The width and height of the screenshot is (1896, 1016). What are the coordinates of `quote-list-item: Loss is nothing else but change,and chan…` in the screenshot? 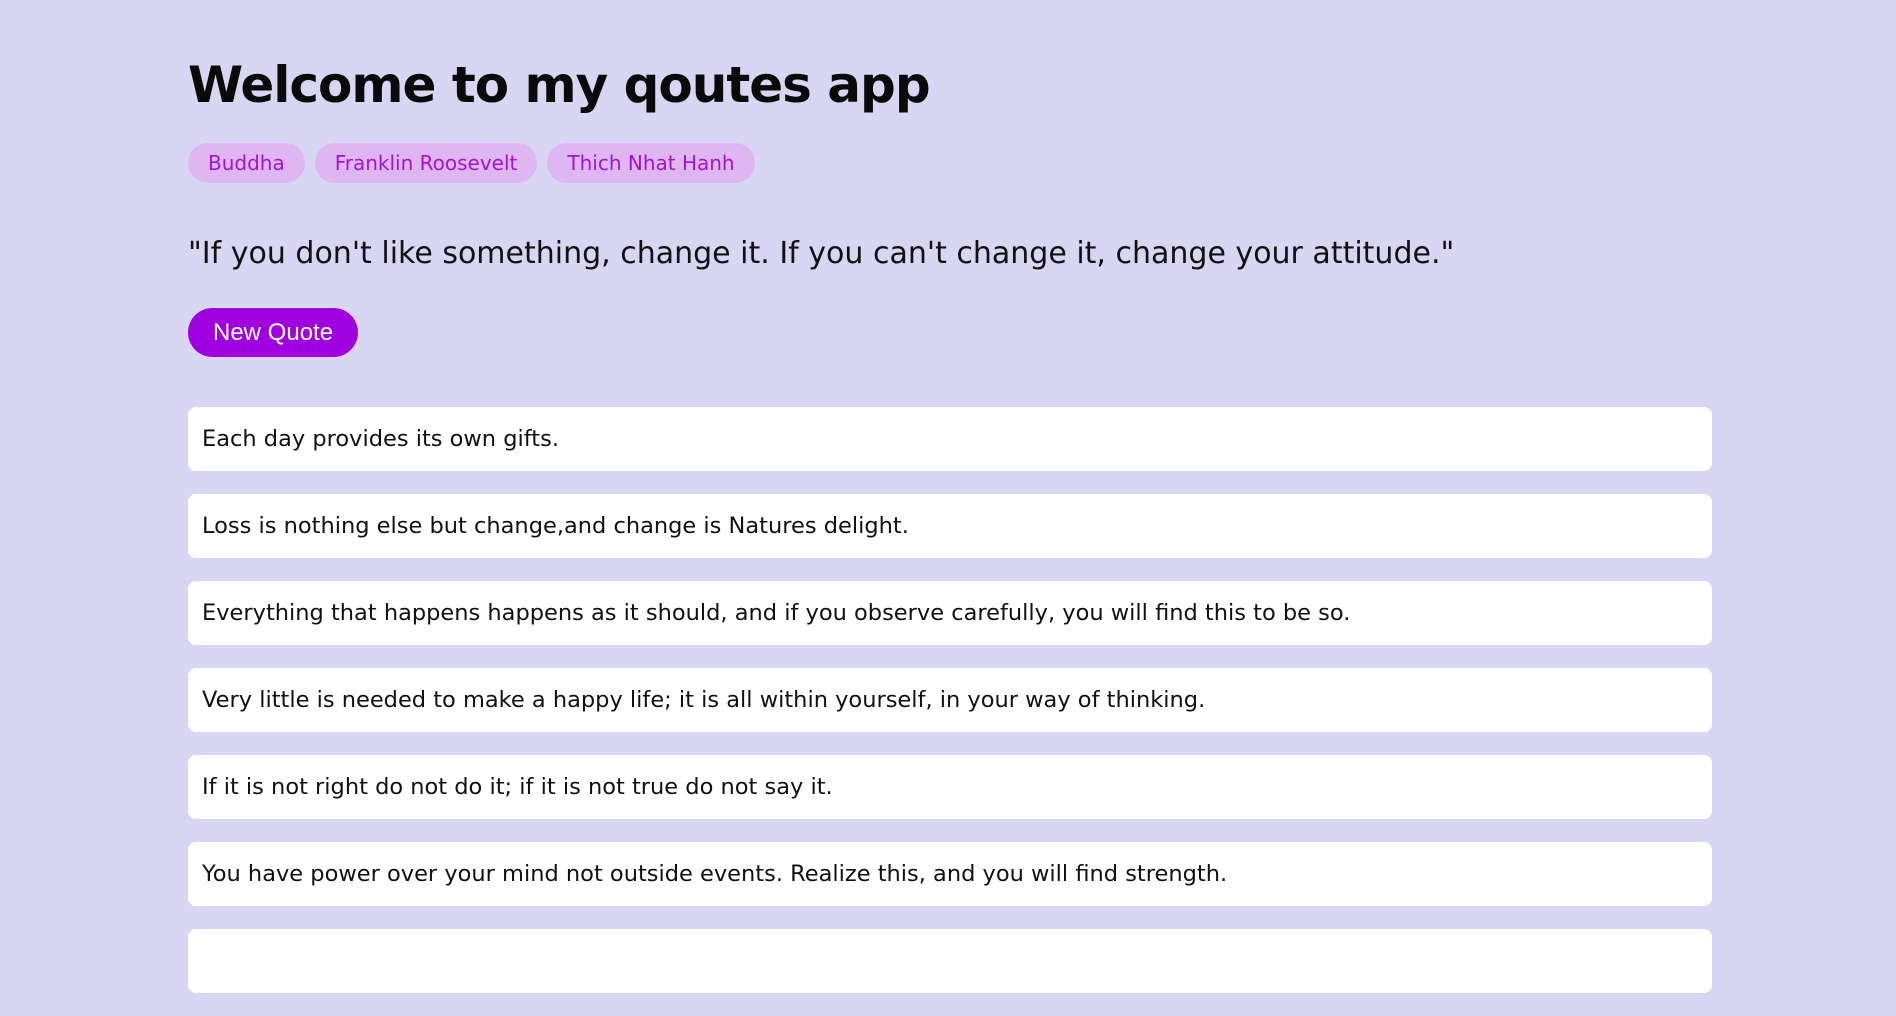 It's located at (950, 526).